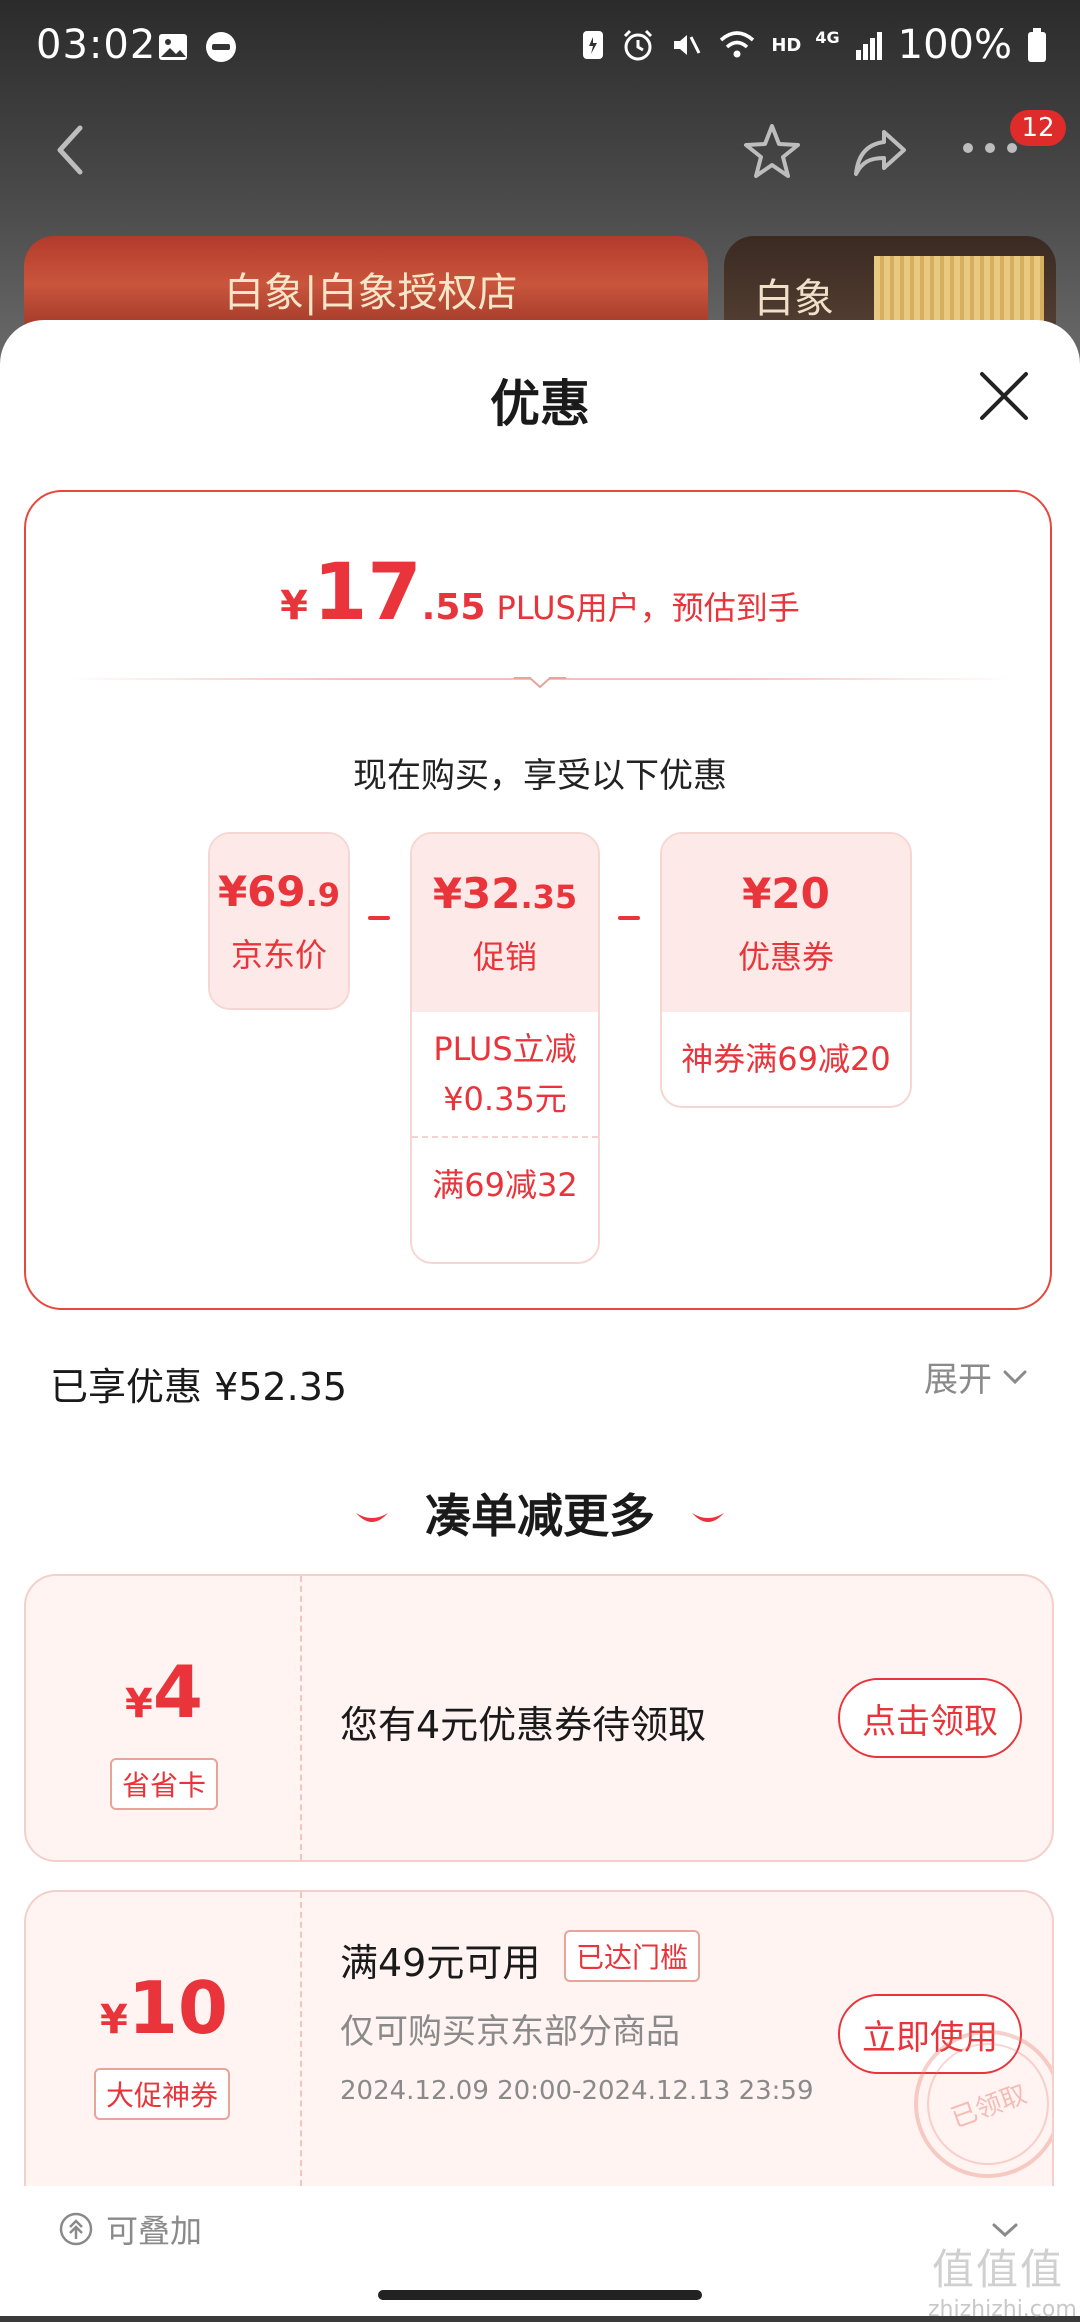 Image resolution: width=1080 pixels, height=2322 pixels. What do you see at coordinates (510, 2032) in the screenshot?
I see `coupon-scope: 仅可购买京东部分商品` at bounding box center [510, 2032].